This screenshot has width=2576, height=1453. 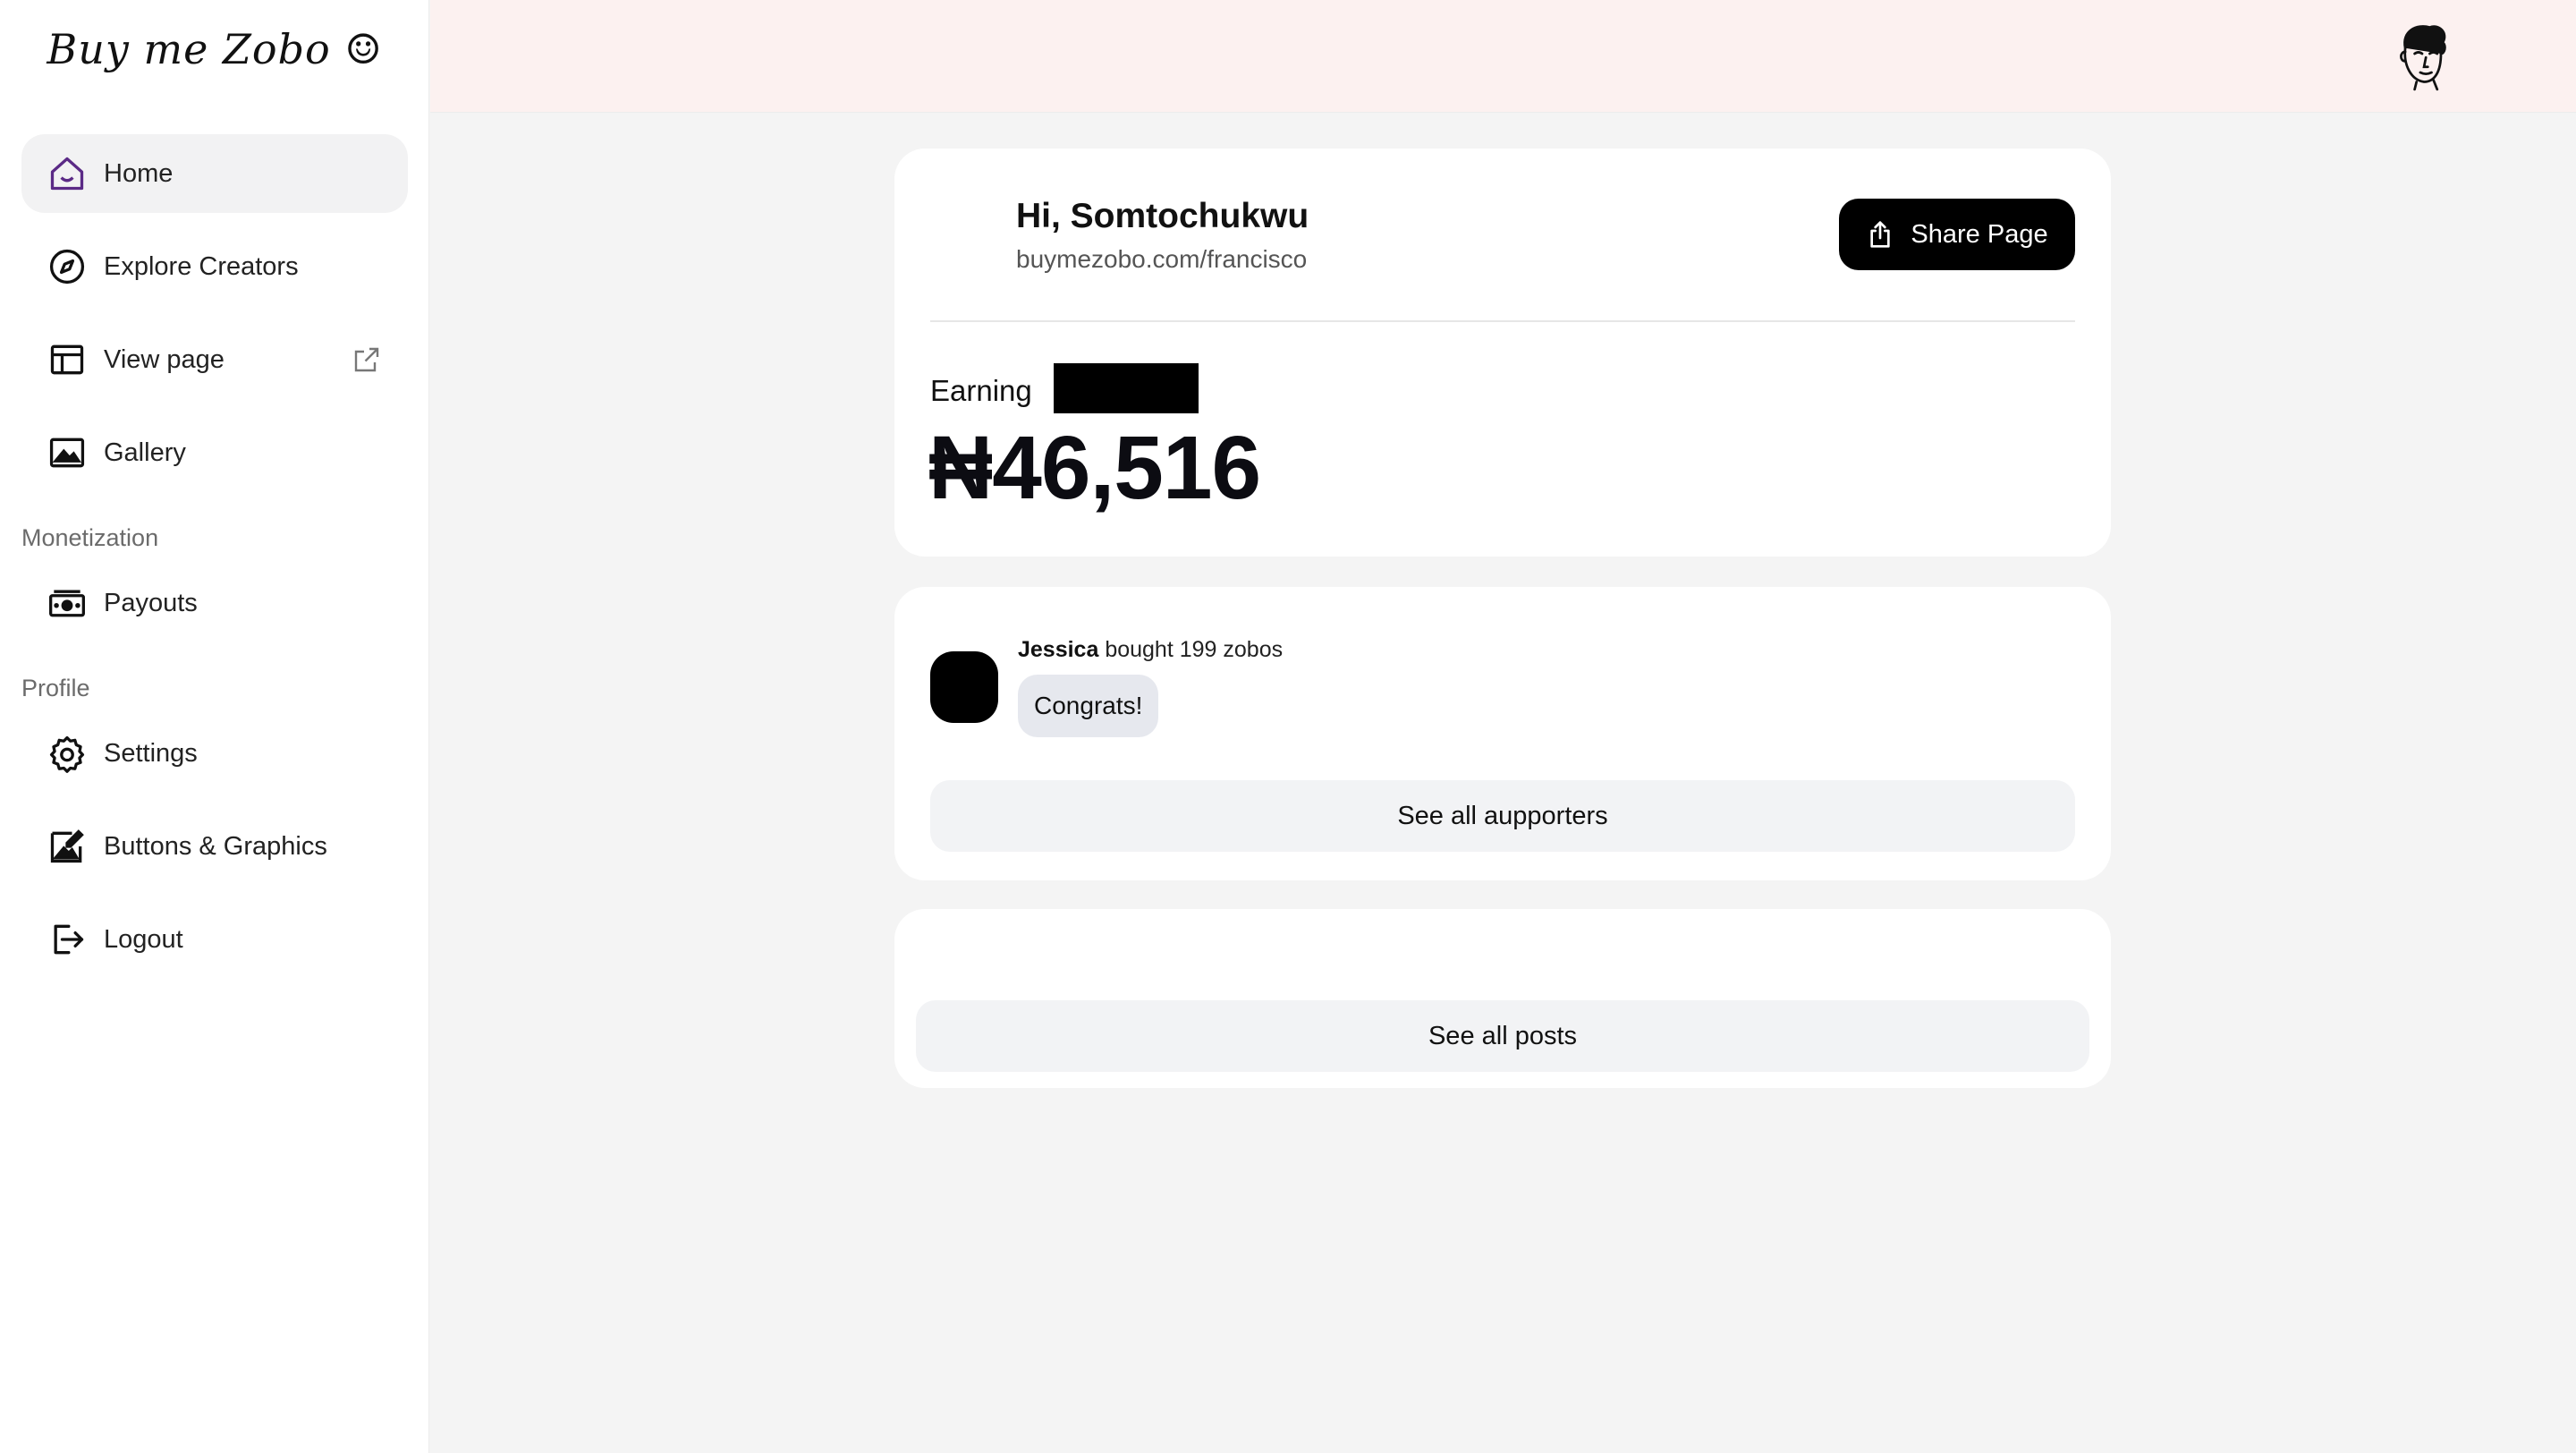 I want to click on sidebar-item-buttons-graphics: Buttons & Graphics, so click(x=214, y=846).